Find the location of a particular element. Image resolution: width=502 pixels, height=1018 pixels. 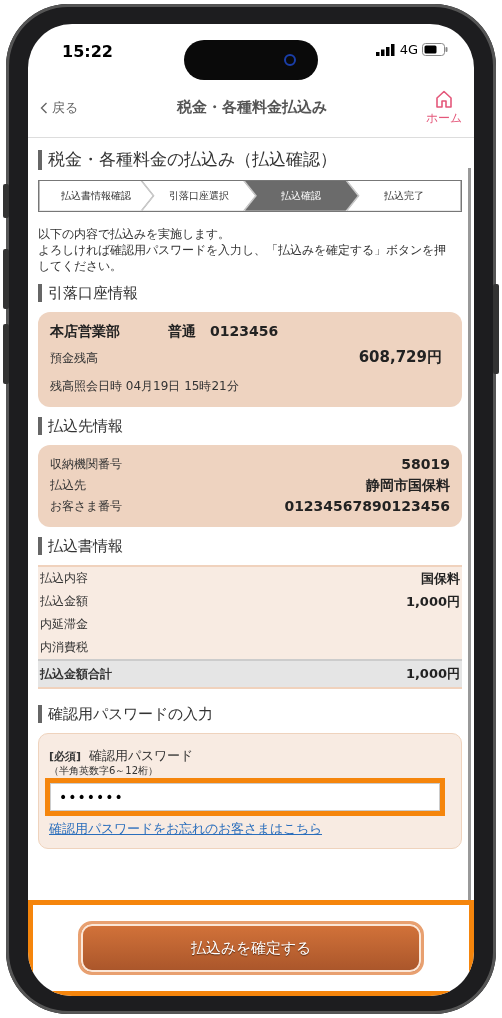

field-value: 1,000円 is located at coordinates (432, 601).